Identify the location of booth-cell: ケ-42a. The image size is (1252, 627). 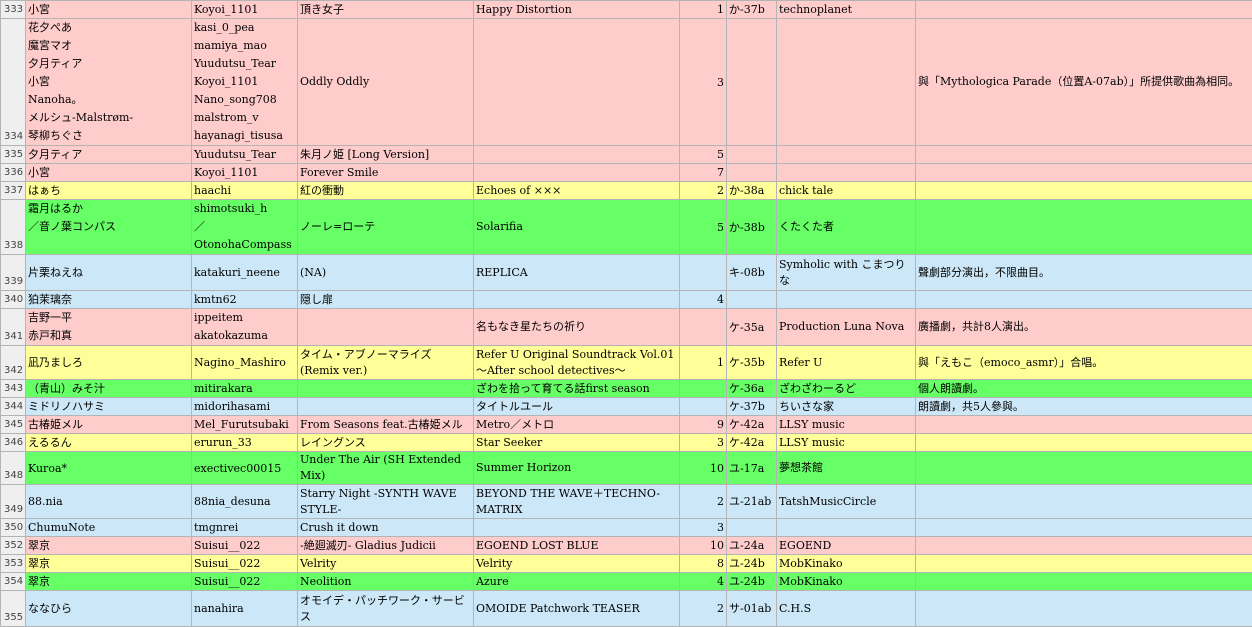
(752, 425).